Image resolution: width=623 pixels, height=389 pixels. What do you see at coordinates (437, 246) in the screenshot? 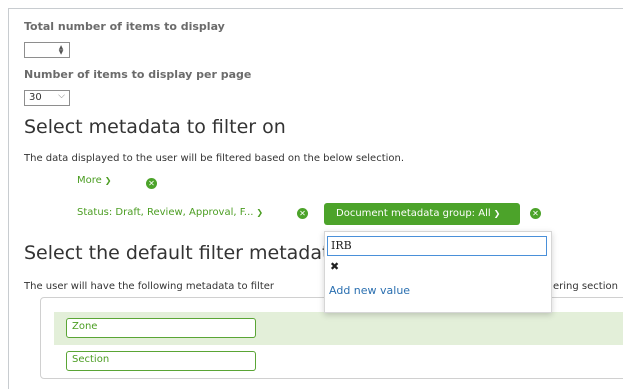
I see `dropdown-search-input: IRB` at bounding box center [437, 246].